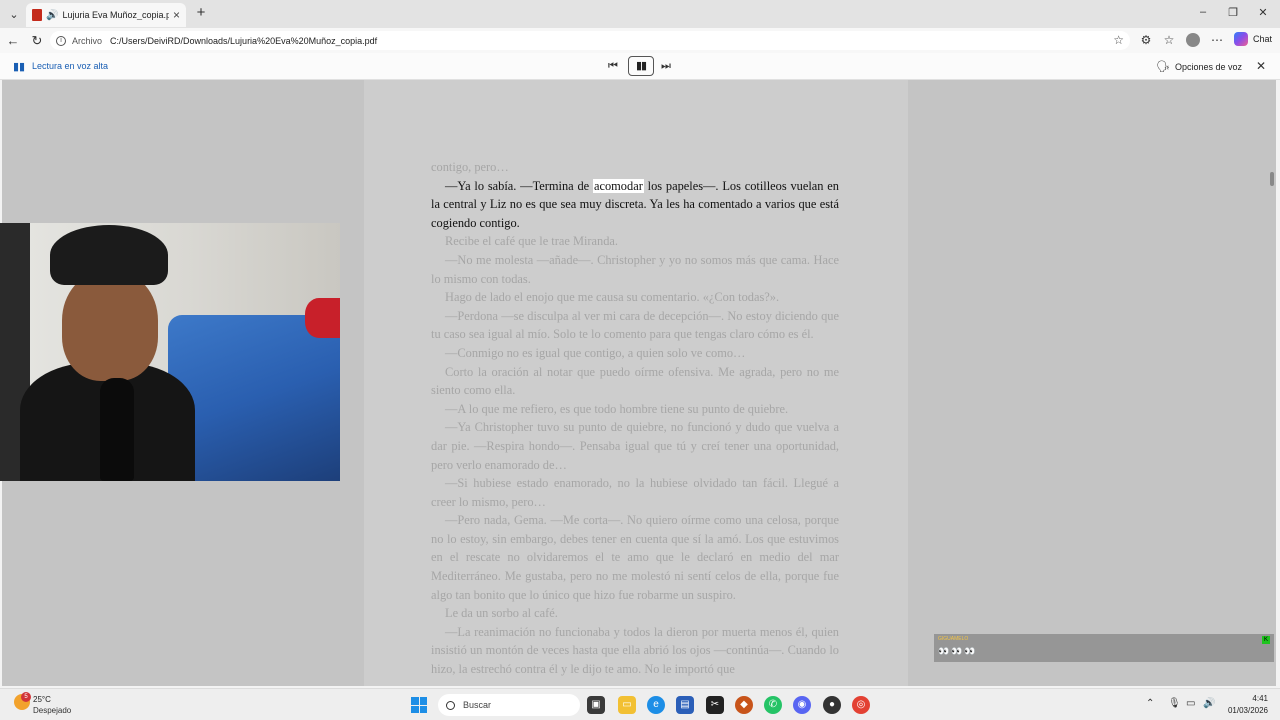 This screenshot has height=720, width=1280. Describe the element at coordinates (117, 429) in the screenshot. I see `webcam-microphone` at that location.